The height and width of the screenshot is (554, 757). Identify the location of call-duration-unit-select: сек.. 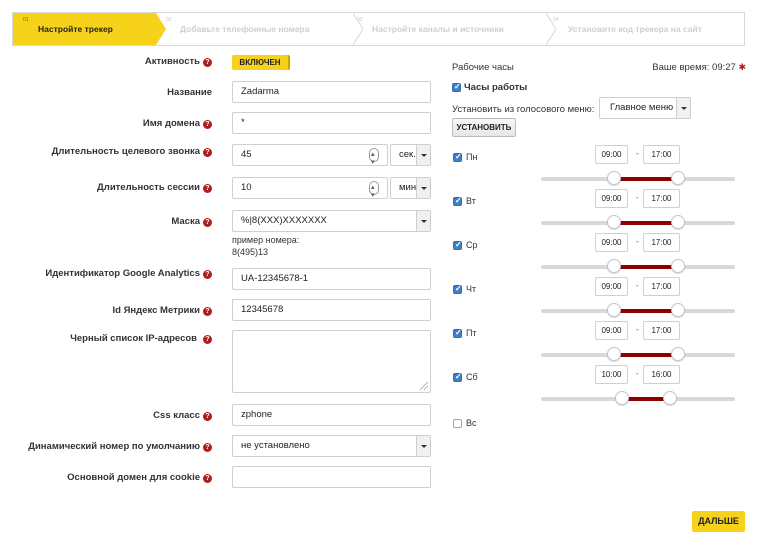
(410, 155).